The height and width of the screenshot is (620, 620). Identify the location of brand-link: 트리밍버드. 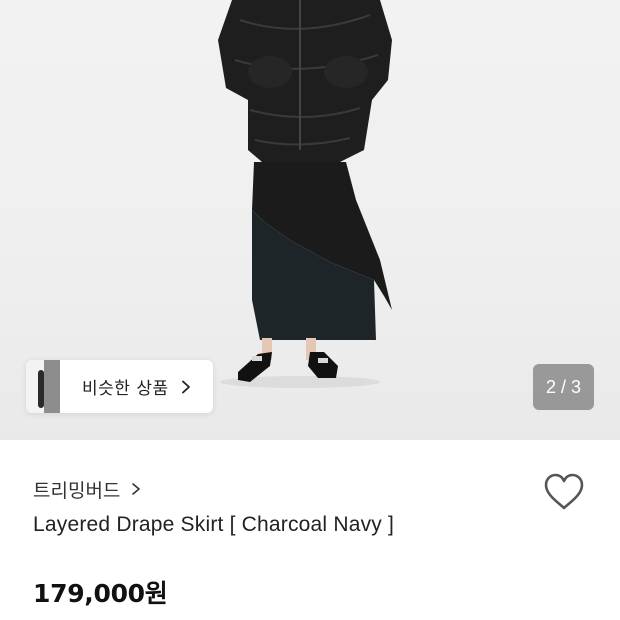
(87, 489).